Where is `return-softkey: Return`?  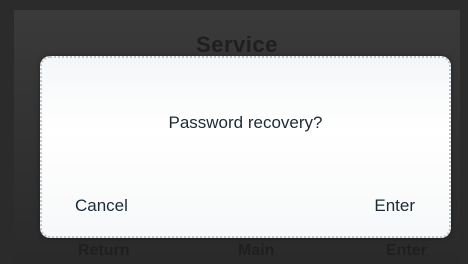
return-softkey: Return is located at coordinates (104, 250).